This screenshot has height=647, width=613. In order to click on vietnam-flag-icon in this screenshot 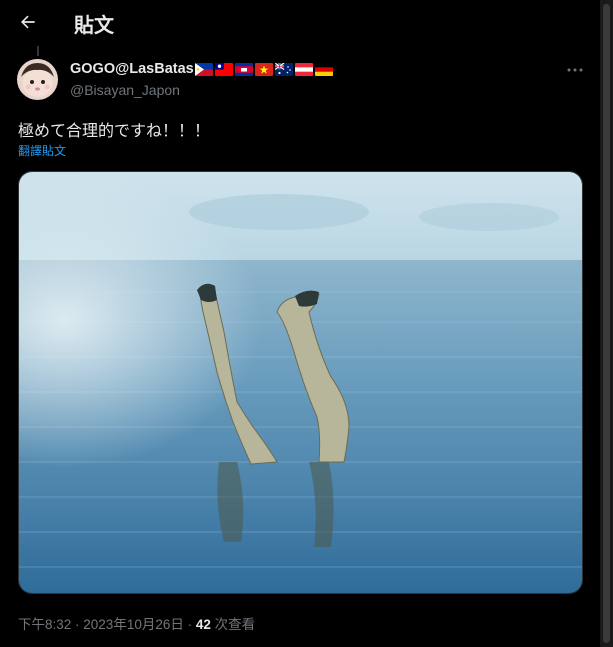, I will do `click(263, 69)`.